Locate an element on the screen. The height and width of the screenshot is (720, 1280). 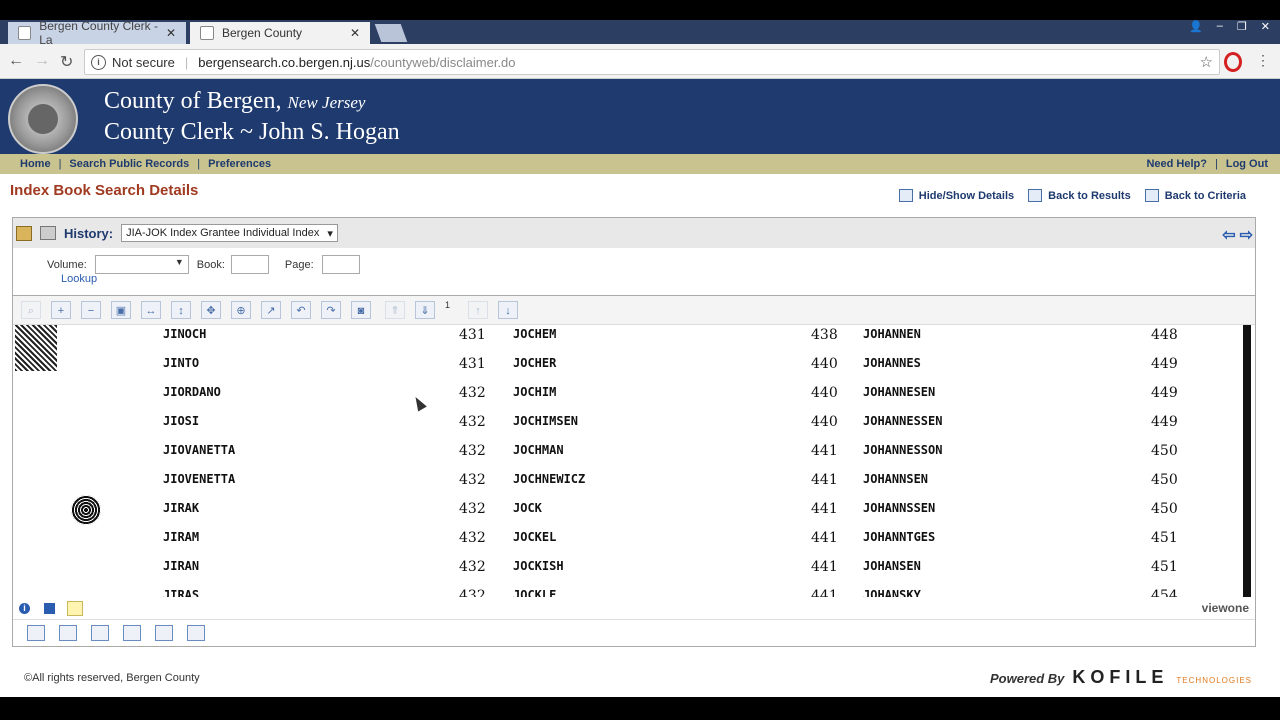
book-label: Book: is located at coordinates (210, 264).